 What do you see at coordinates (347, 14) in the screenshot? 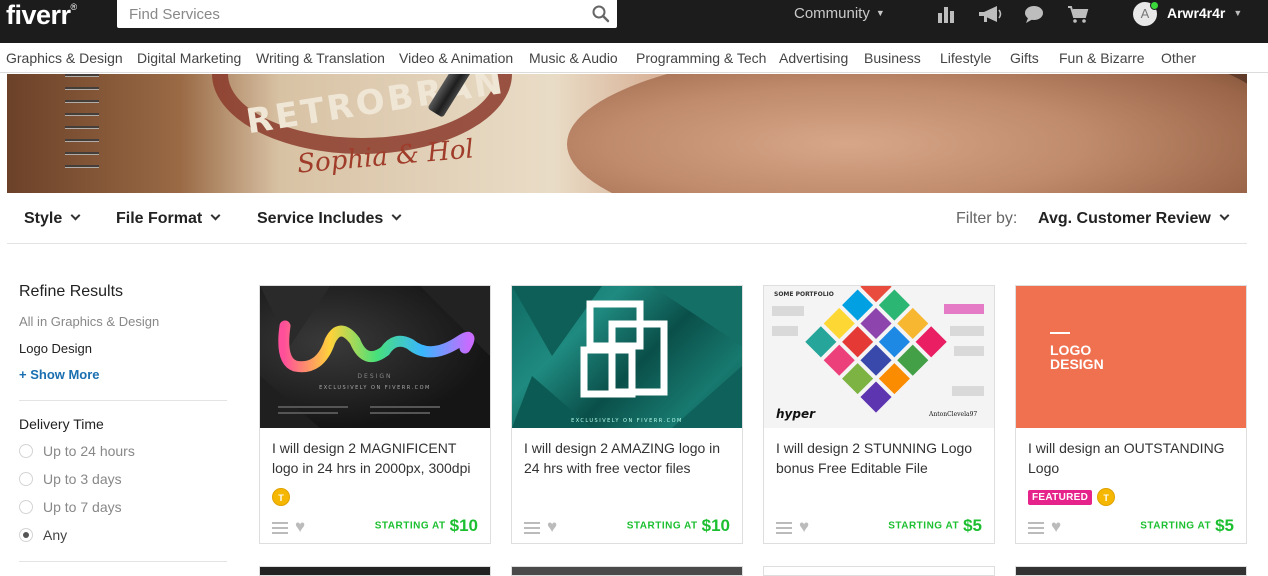
I see `search-input` at bounding box center [347, 14].